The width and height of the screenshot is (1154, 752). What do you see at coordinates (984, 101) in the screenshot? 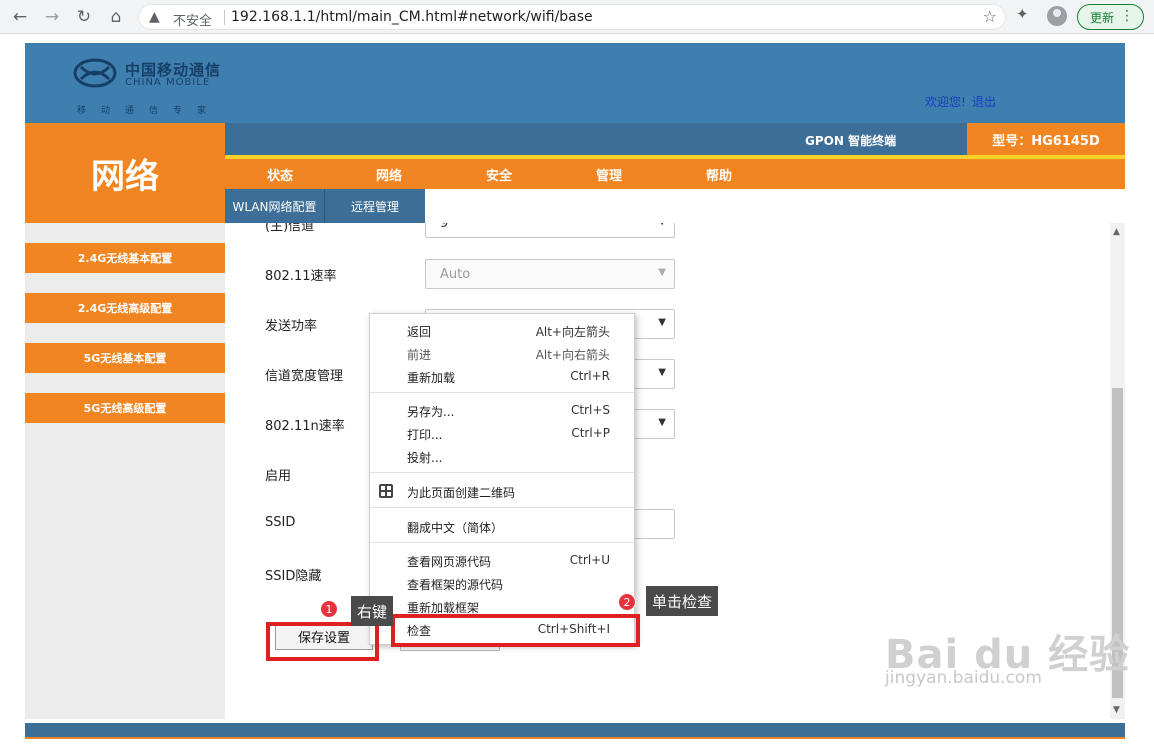
I see `logout-link: 退出` at bounding box center [984, 101].